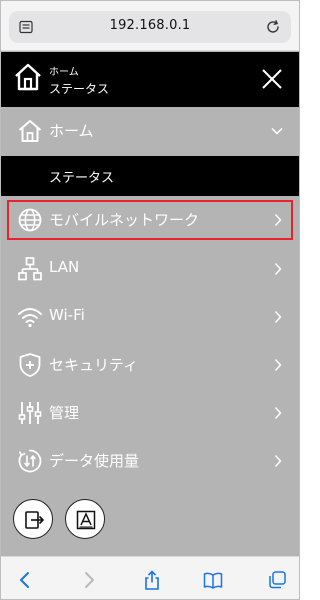  I want to click on browser-toolbar, so click(150, 577).